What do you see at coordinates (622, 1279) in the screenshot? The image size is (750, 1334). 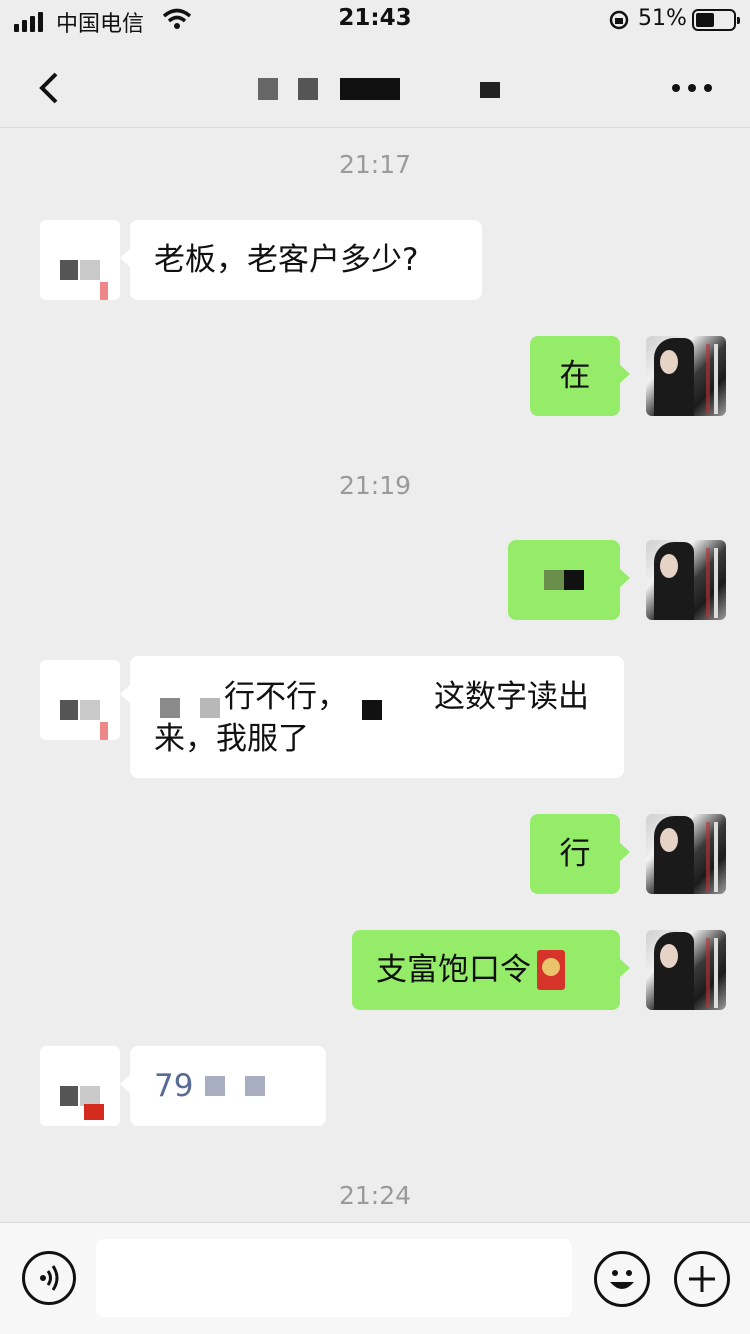 I see `emoji-icon` at bounding box center [622, 1279].